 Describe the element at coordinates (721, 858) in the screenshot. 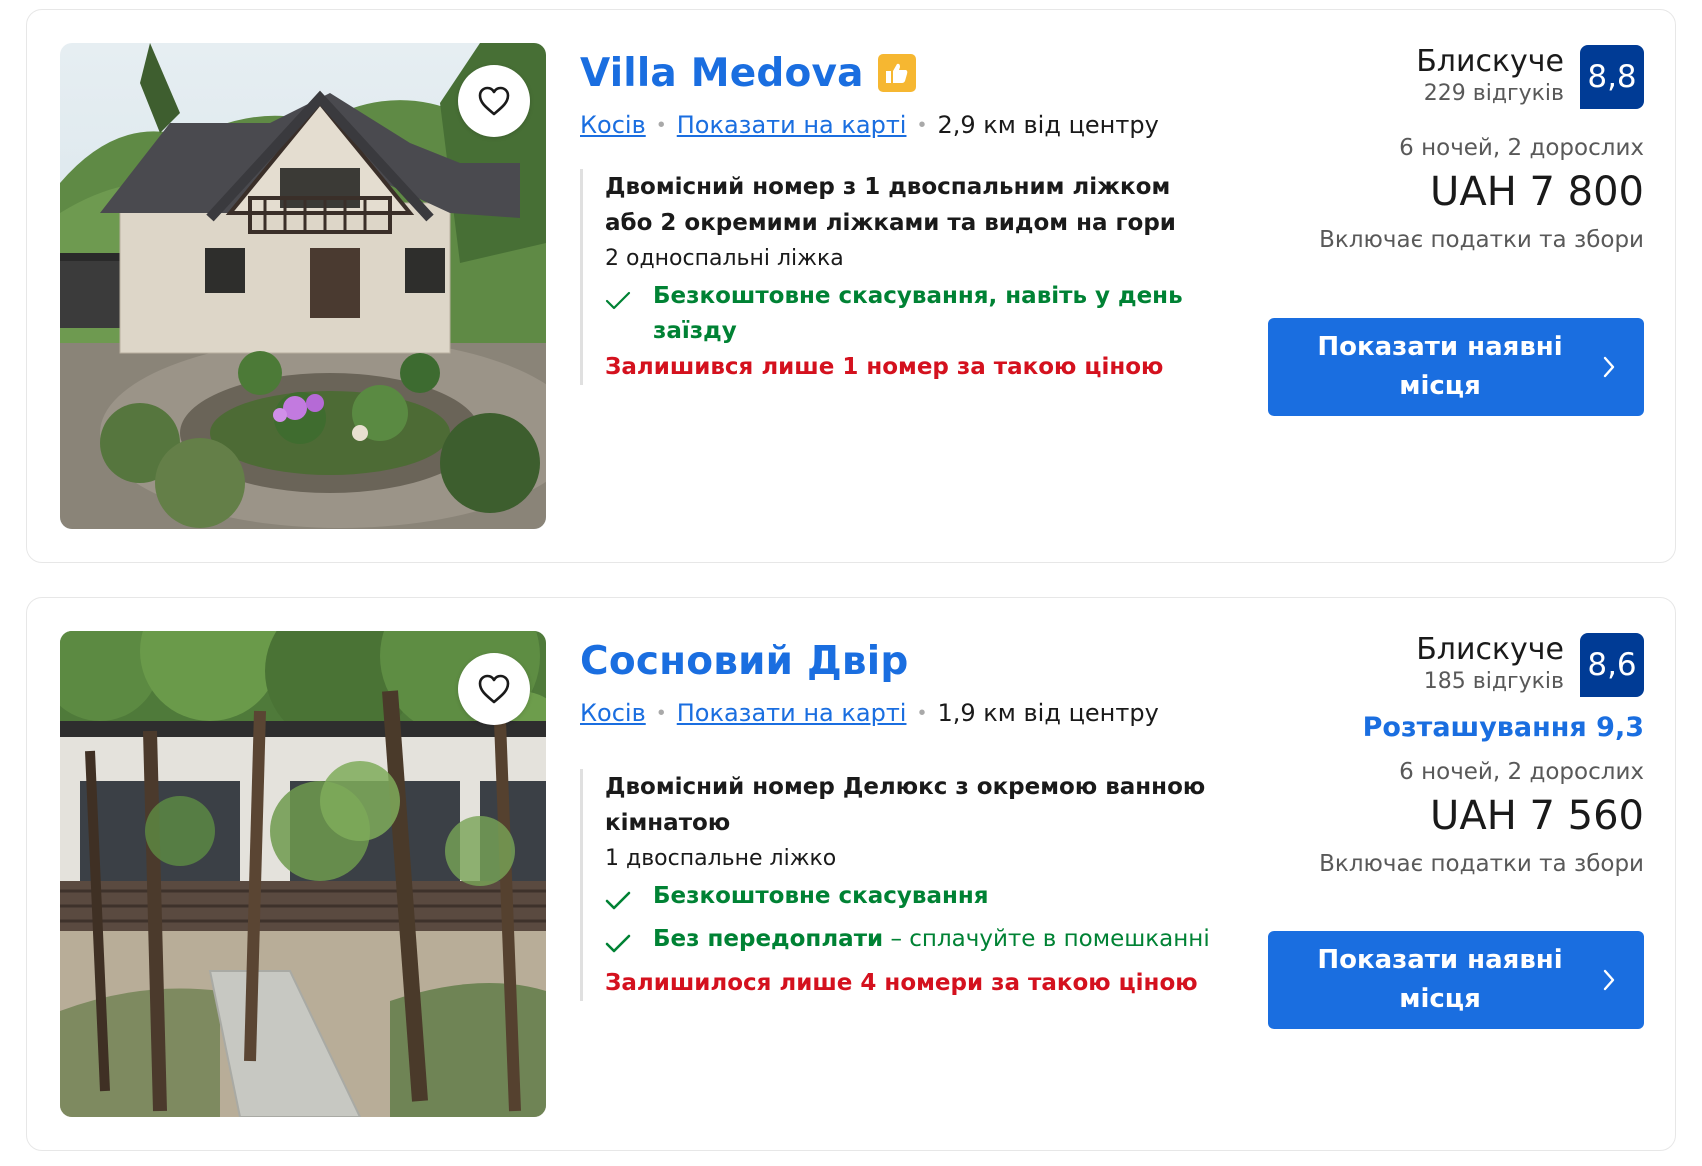

I see `bed-info: 1 двоспальне ліжко` at that location.